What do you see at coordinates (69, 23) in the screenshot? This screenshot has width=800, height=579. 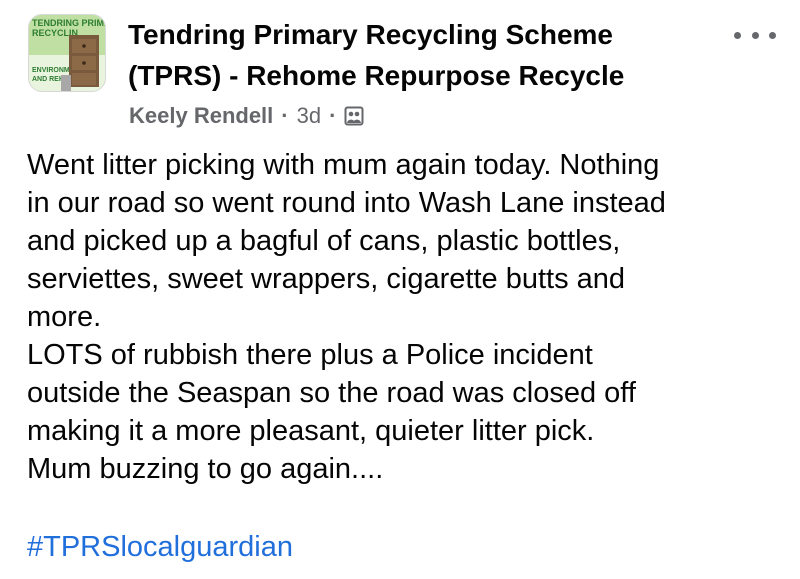 I see `logo-text-top-1: TENDRING PRIMARY` at bounding box center [69, 23].